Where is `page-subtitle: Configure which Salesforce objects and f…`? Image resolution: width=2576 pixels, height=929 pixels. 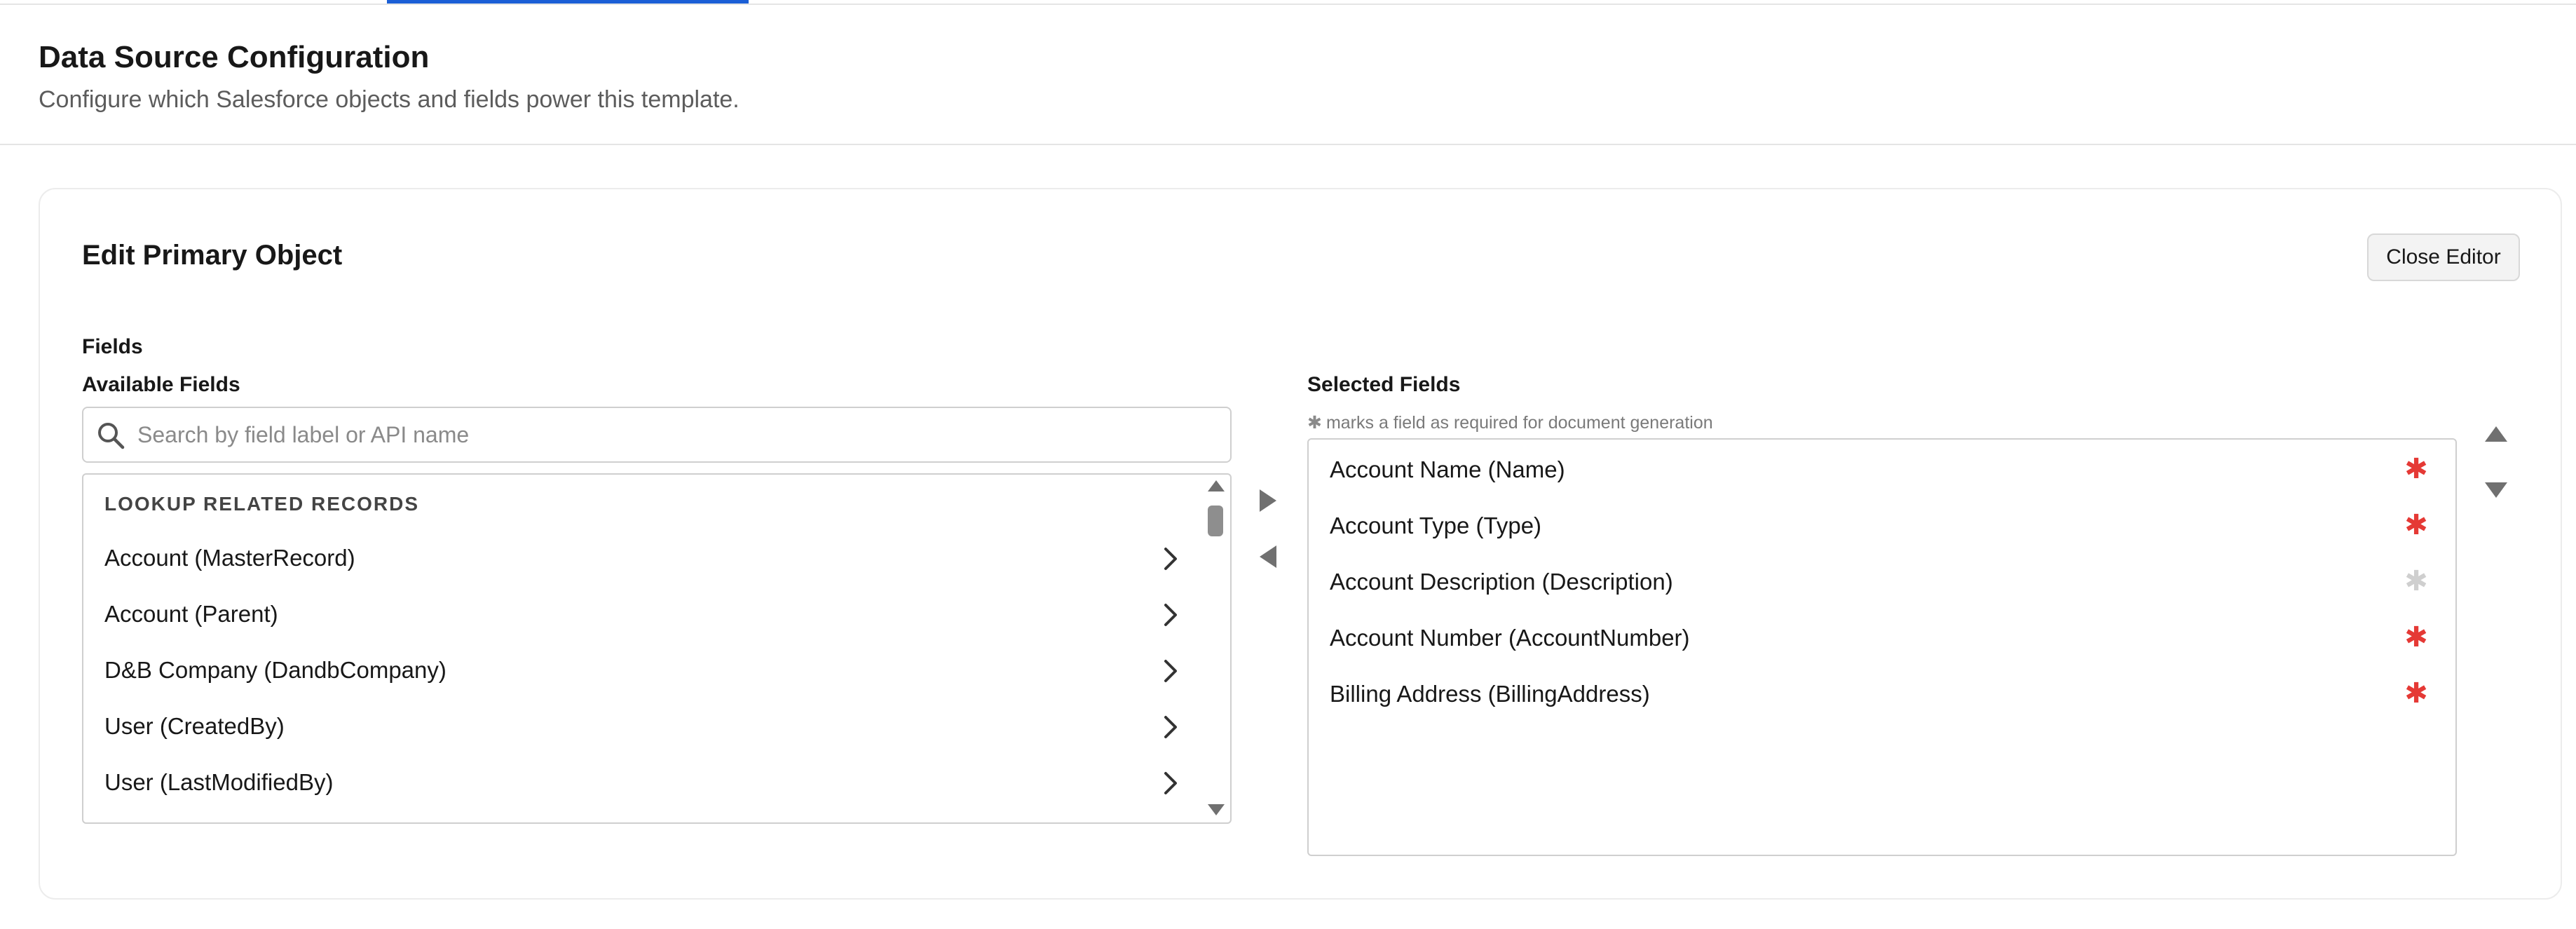
page-subtitle: Configure which Salesforce objects and f… is located at coordinates (390, 99).